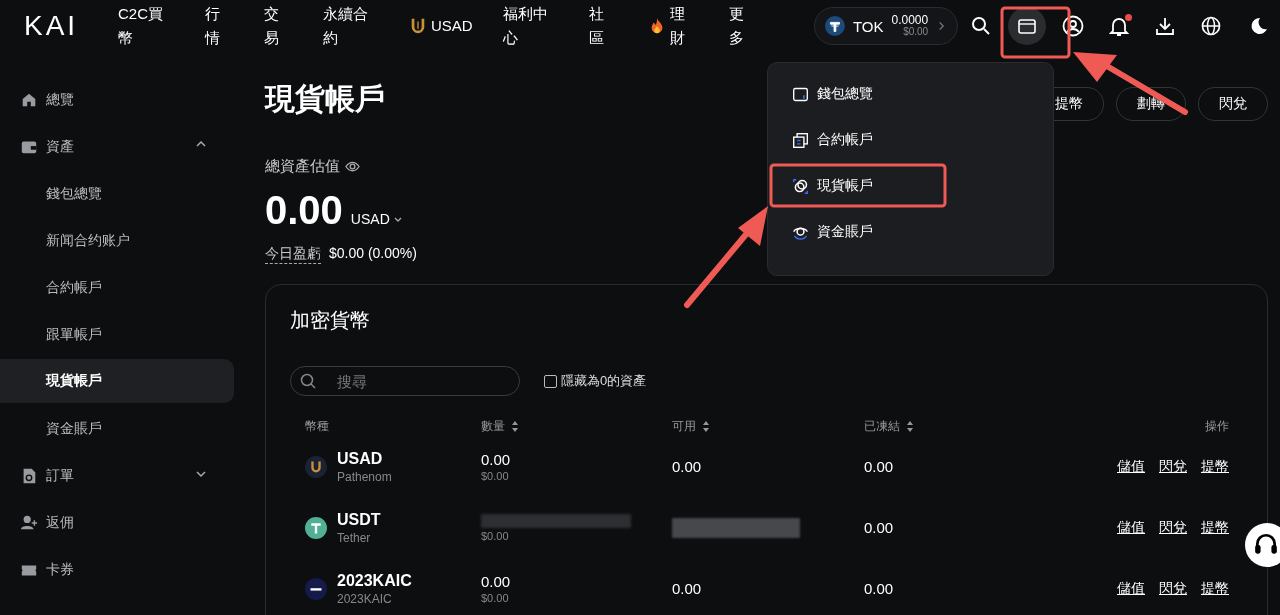  What do you see at coordinates (374, 580) in the screenshot?
I see `coin-symbol: 2023KAIC` at bounding box center [374, 580].